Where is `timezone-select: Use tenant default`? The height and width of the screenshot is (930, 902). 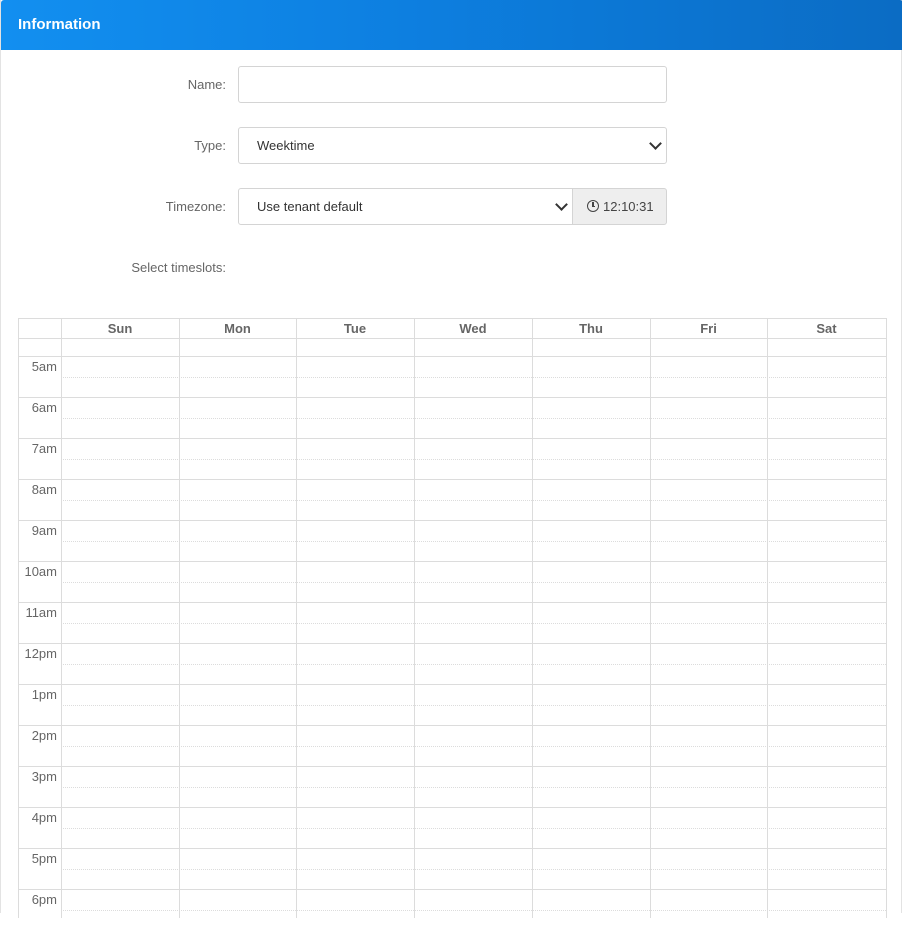 timezone-select: Use tenant default is located at coordinates (405, 206).